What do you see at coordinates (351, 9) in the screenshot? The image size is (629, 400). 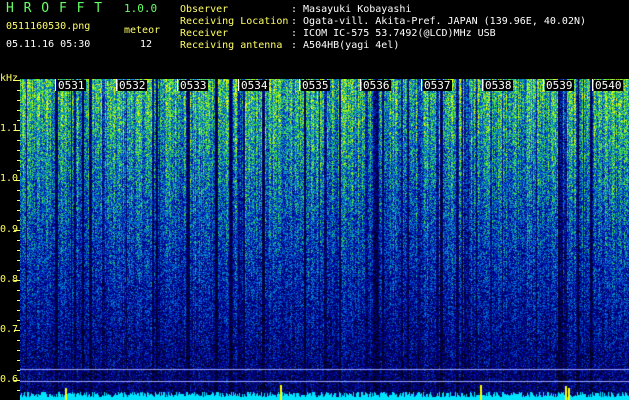 I see `observer-value: : Masayuki Kobayashi` at bounding box center [351, 9].